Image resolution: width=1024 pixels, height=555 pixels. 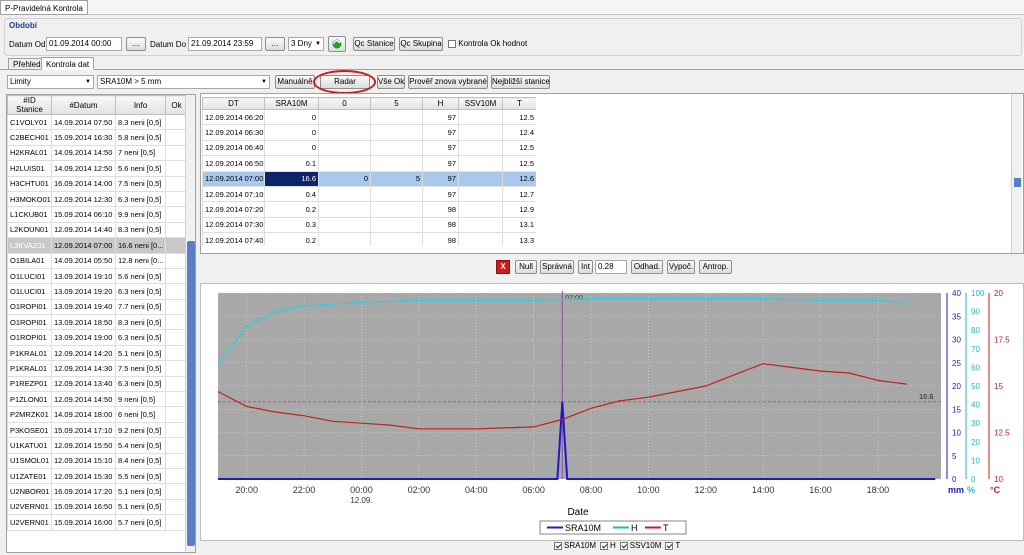 What do you see at coordinates (369, 178) in the screenshot?
I see `detail-row: 12.09.2014 07:00 16.6 0 5 97 12.6` at bounding box center [369, 178].